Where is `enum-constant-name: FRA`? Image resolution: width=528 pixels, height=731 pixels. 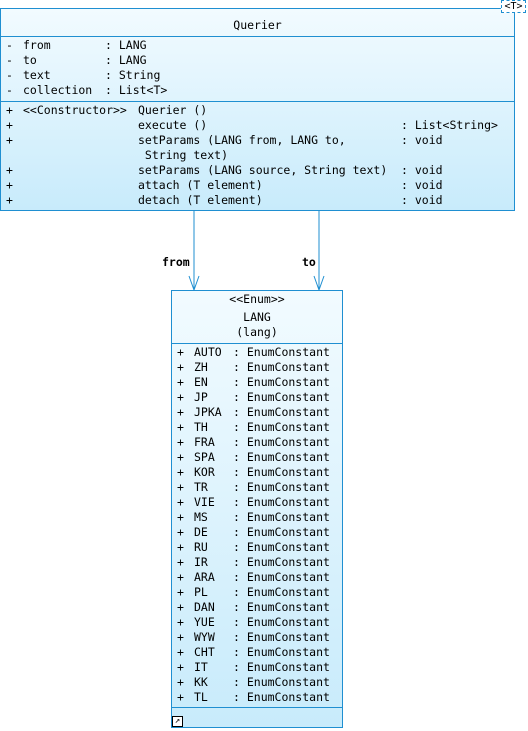 enum-constant-name: FRA is located at coordinates (204, 442).